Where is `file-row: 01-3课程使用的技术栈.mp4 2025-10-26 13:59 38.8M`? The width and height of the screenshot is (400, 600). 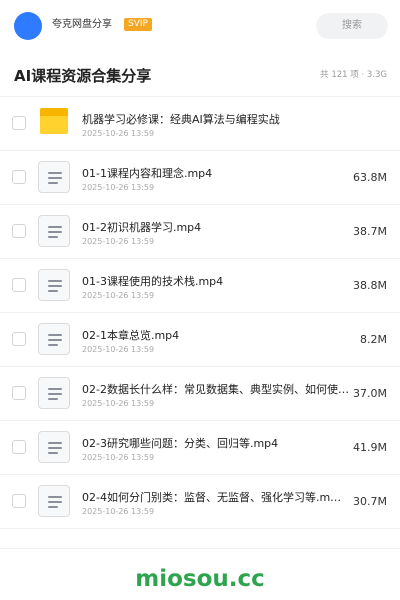 file-row: 01-3课程使用的技术栈.mp4 2025-10-26 13:59 38.8M is located at coordinates (200, 286).